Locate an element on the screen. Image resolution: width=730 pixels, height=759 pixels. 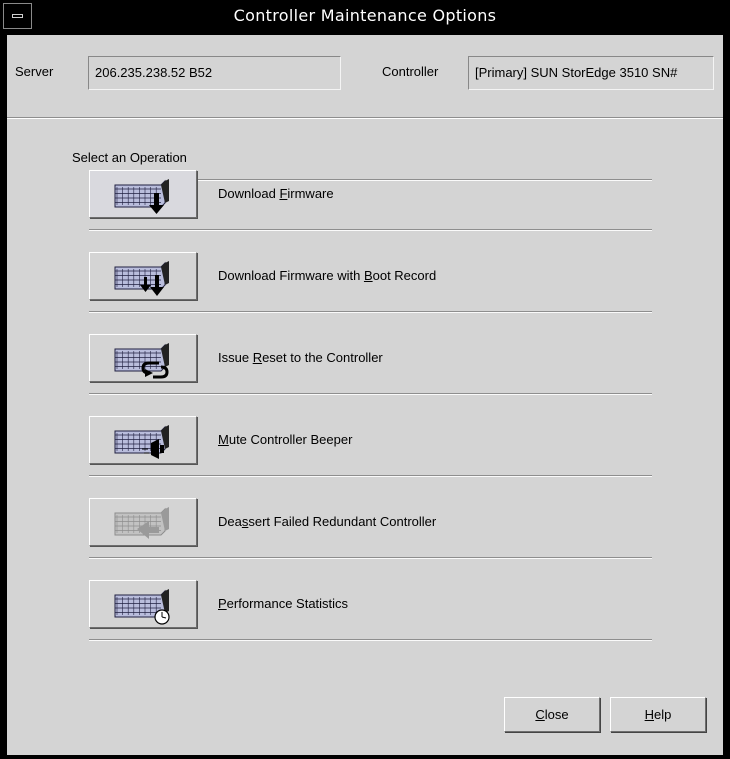
download-firmware-boot-record-icon is located at coordinates (141, 278).